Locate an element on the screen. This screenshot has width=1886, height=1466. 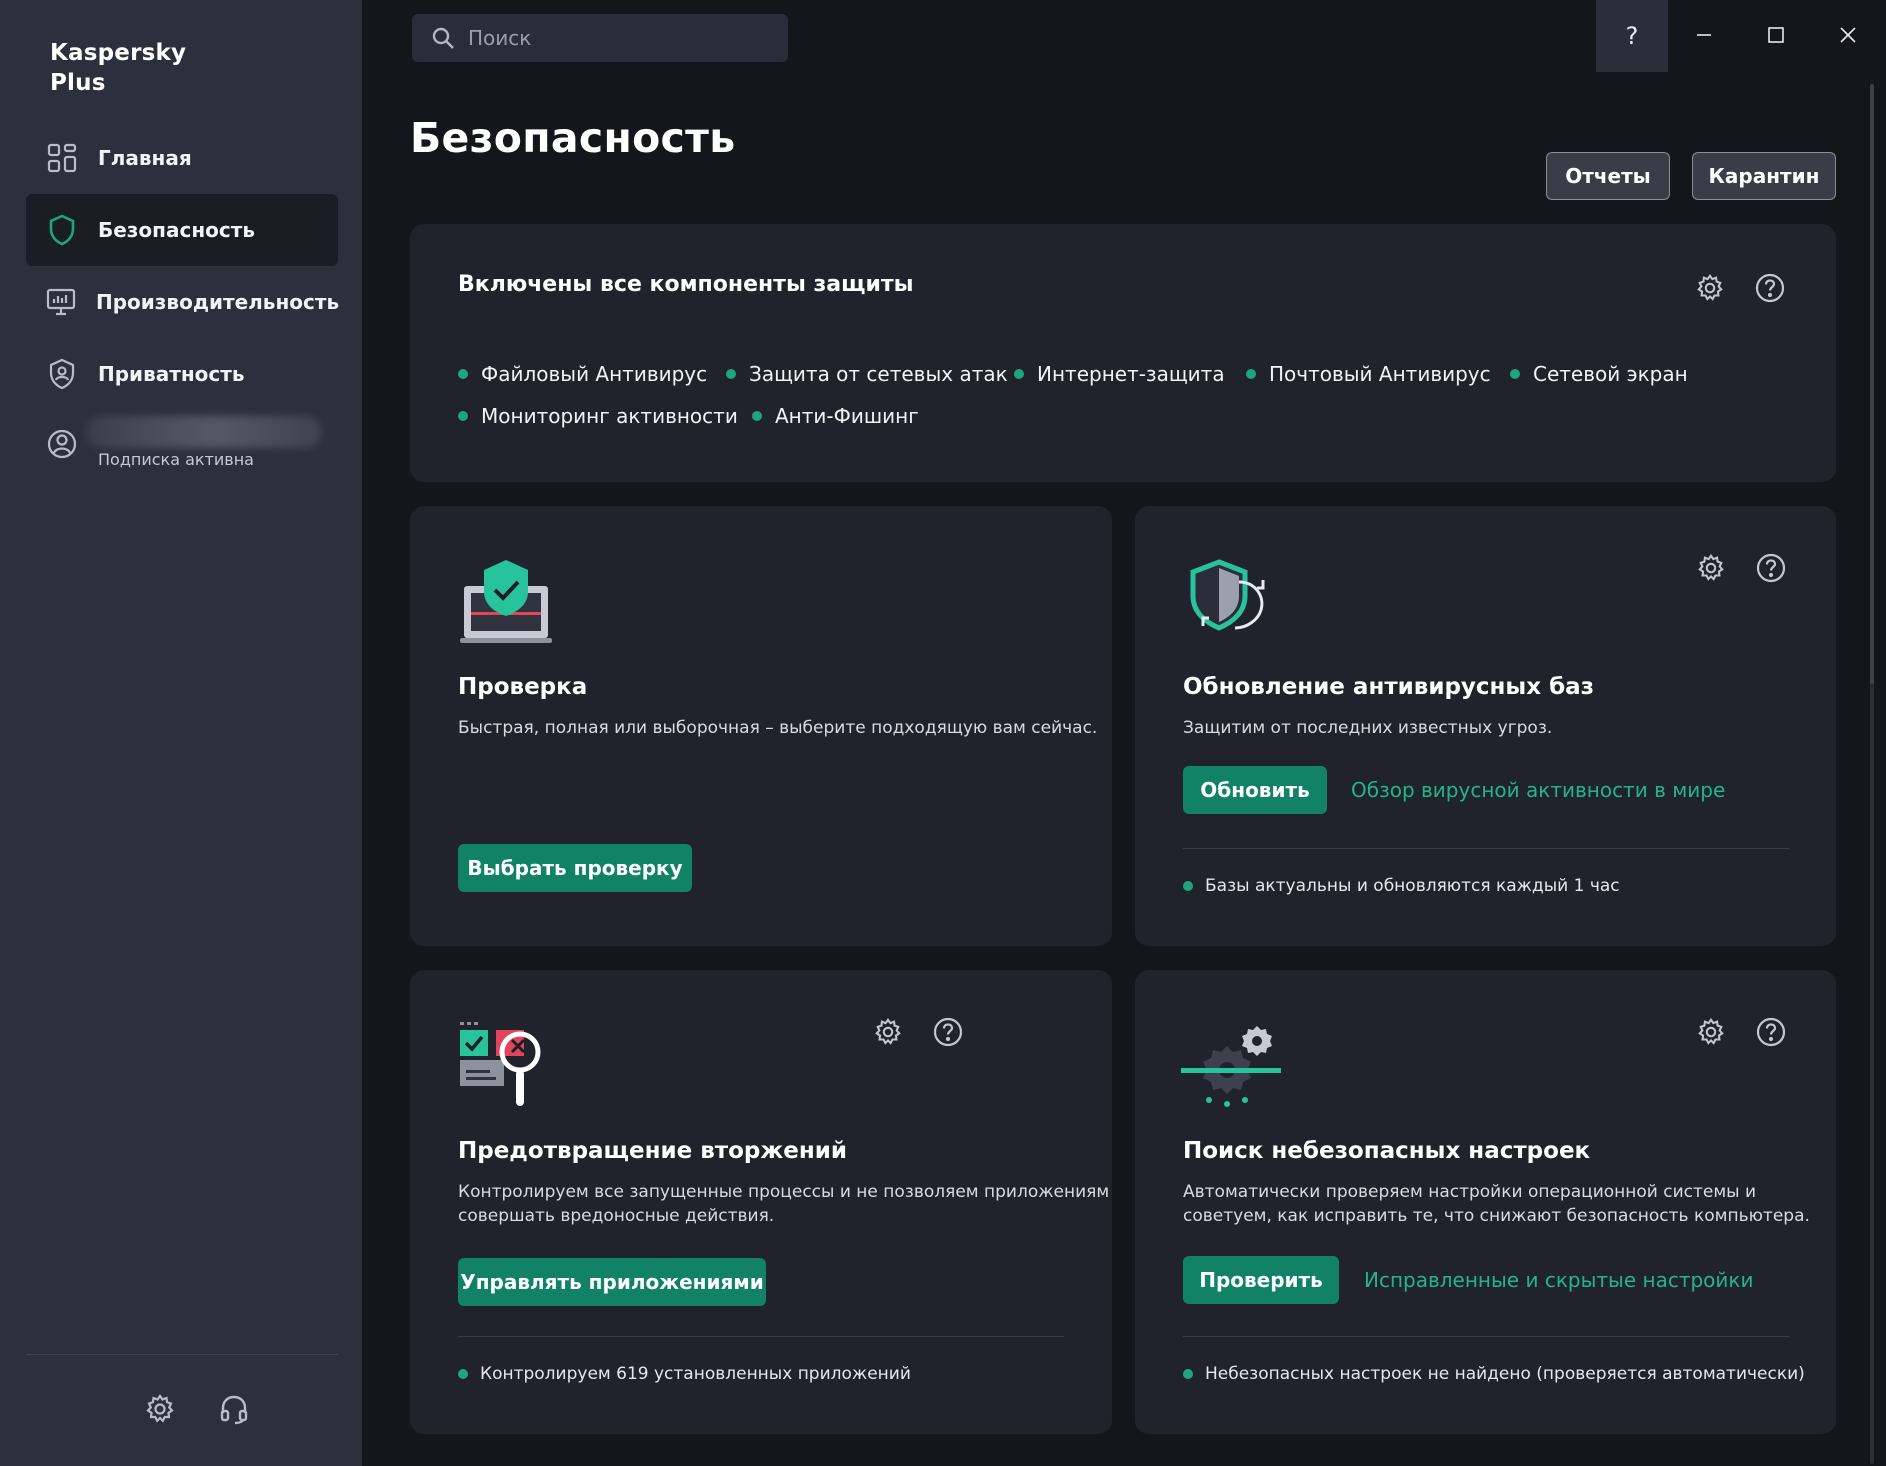
unsafe-settings-settings-button is located at coordinates (1711, 1034).